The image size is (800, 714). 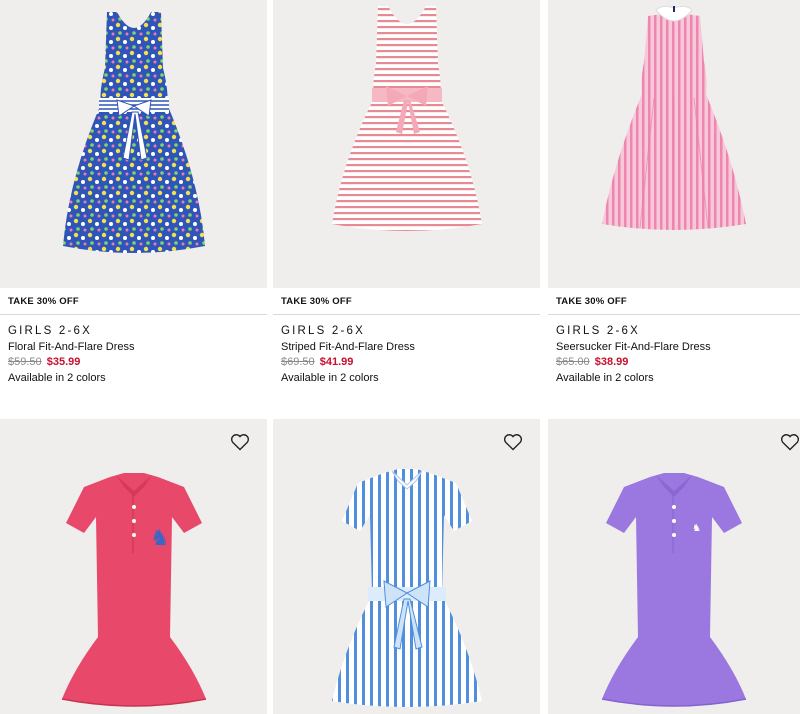 I want to click on product-image-seersucker-dress, so click(x=674, y=144).